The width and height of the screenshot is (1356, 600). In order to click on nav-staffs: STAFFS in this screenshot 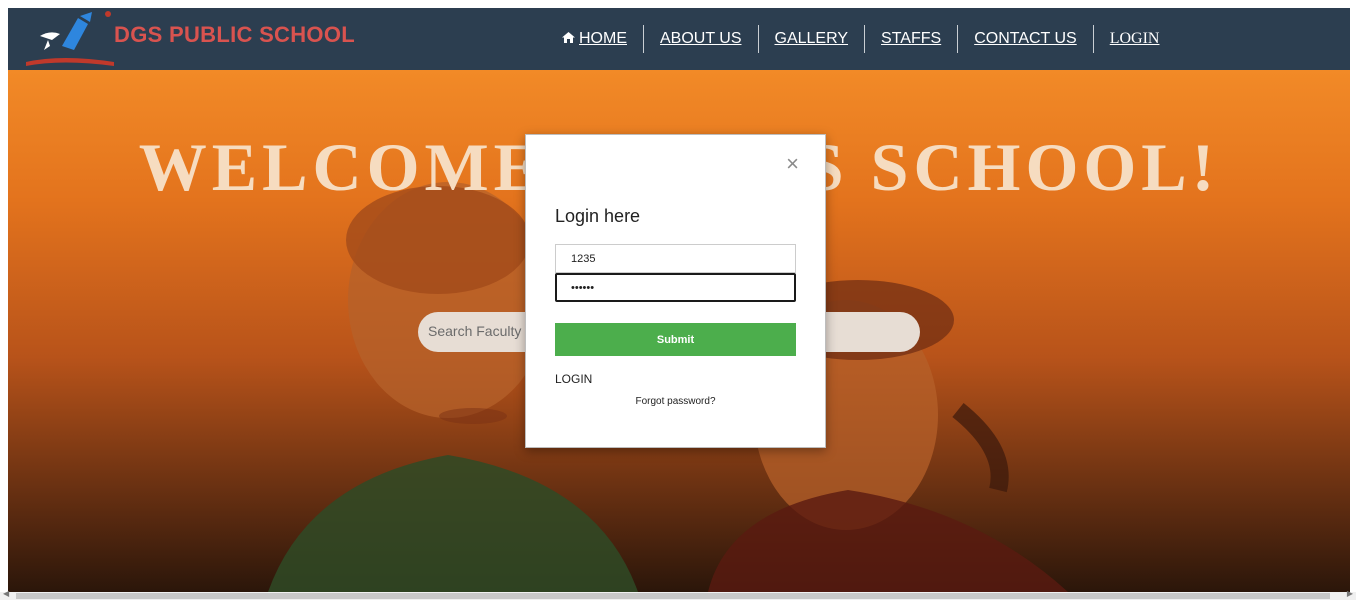, I will do `click(912, 39)`.